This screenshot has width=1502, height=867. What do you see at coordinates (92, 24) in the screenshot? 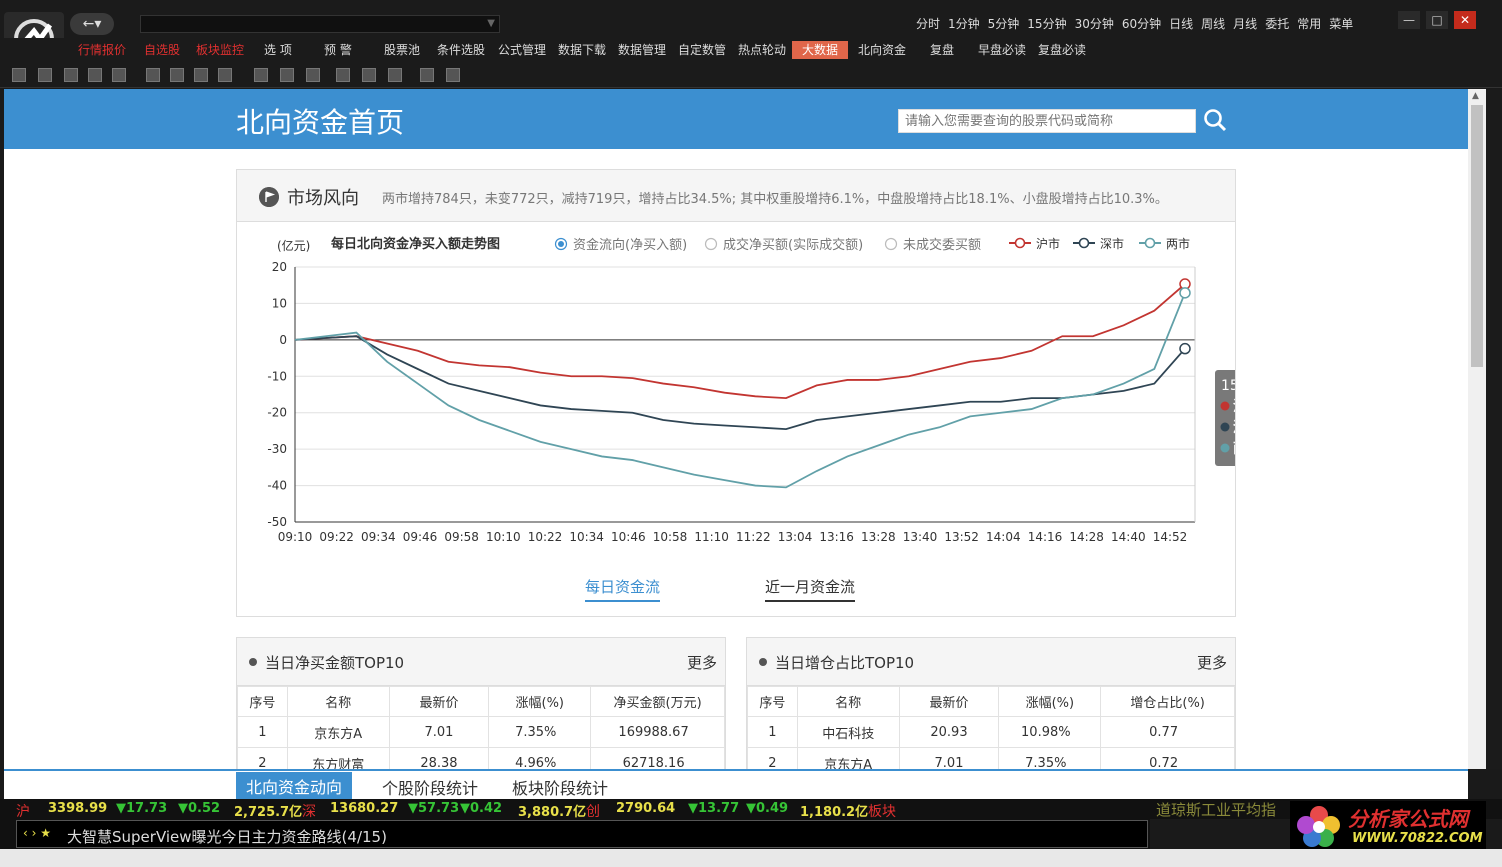
I see `back-forward-button: ←▾` at bounding box center [92, 24].